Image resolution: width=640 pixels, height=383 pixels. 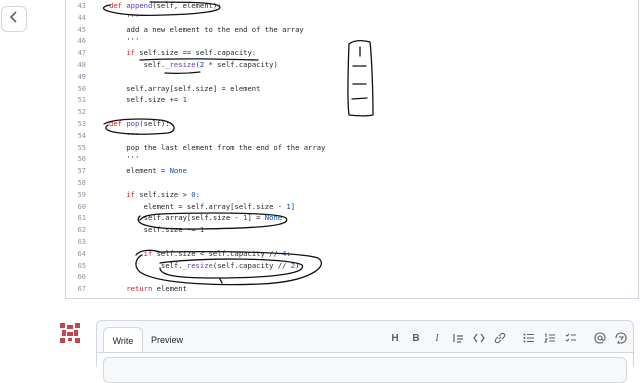 What do you see at coordinates (352, 266) in the screenshot?
I see `code-line: 65 self._resize(self.capacity // 2)` at bounding box center [352, 266].